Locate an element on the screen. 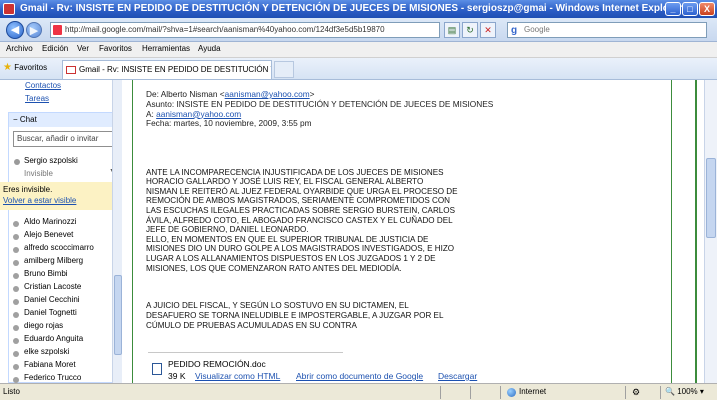 The height and width of the screenshot is (400, 717). contact-item: Alejo Benevet is located at coordinates (48, 234).